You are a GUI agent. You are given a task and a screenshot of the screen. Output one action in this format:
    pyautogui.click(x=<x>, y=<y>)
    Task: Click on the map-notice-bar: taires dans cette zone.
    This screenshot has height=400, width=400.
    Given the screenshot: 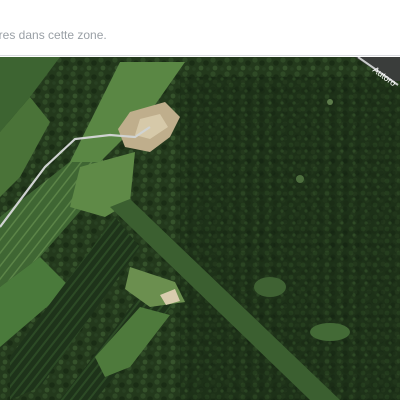 What is the action you would take?
    pyautogui.click(x=200, y=28)
    